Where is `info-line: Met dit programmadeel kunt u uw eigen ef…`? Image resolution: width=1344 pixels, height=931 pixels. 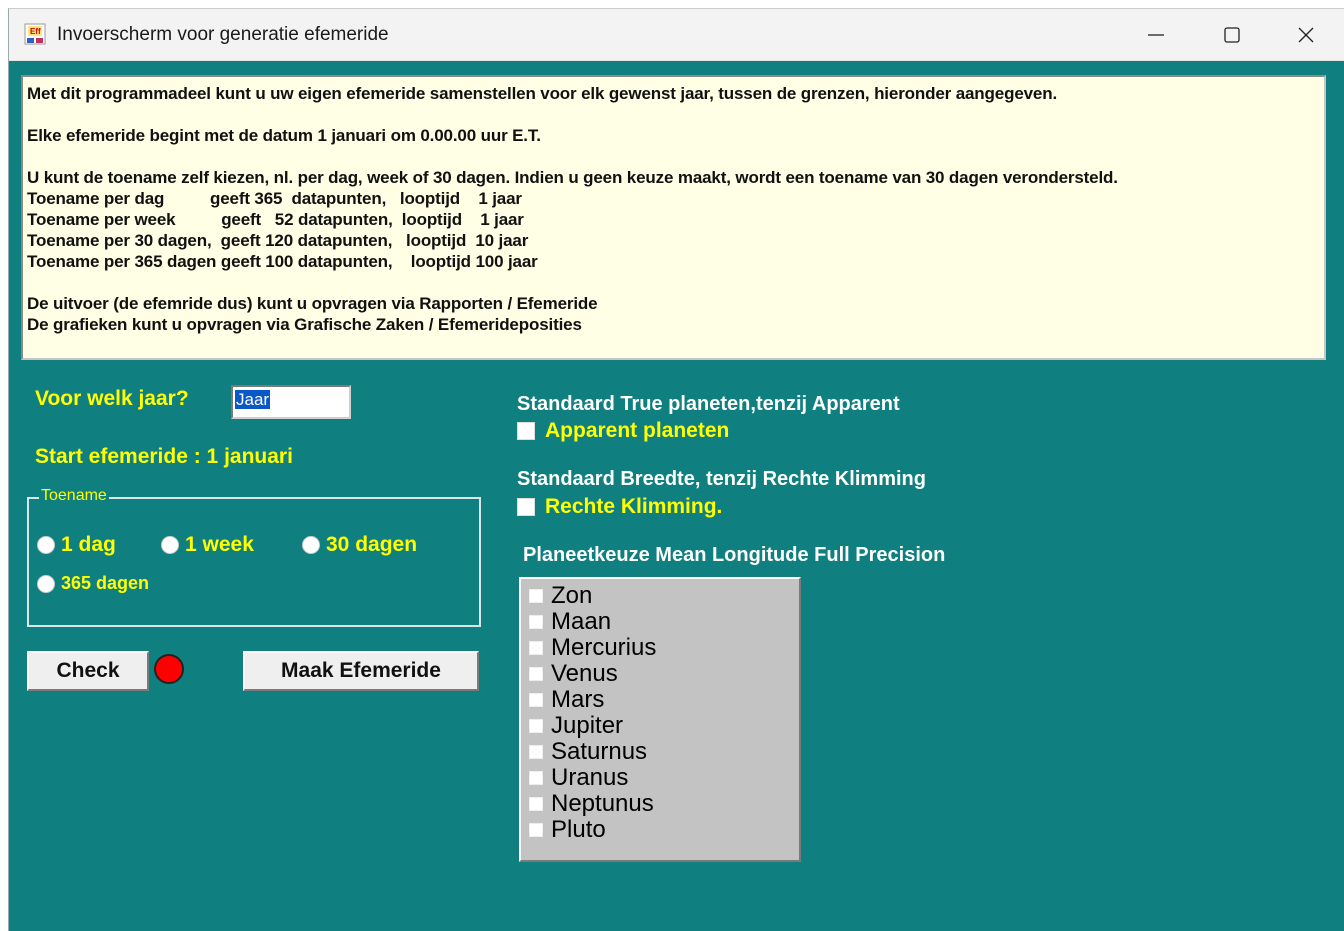 info-line: Met dit programmadeel kunt u uw eigen ef… is located at coordinates (542, 93).